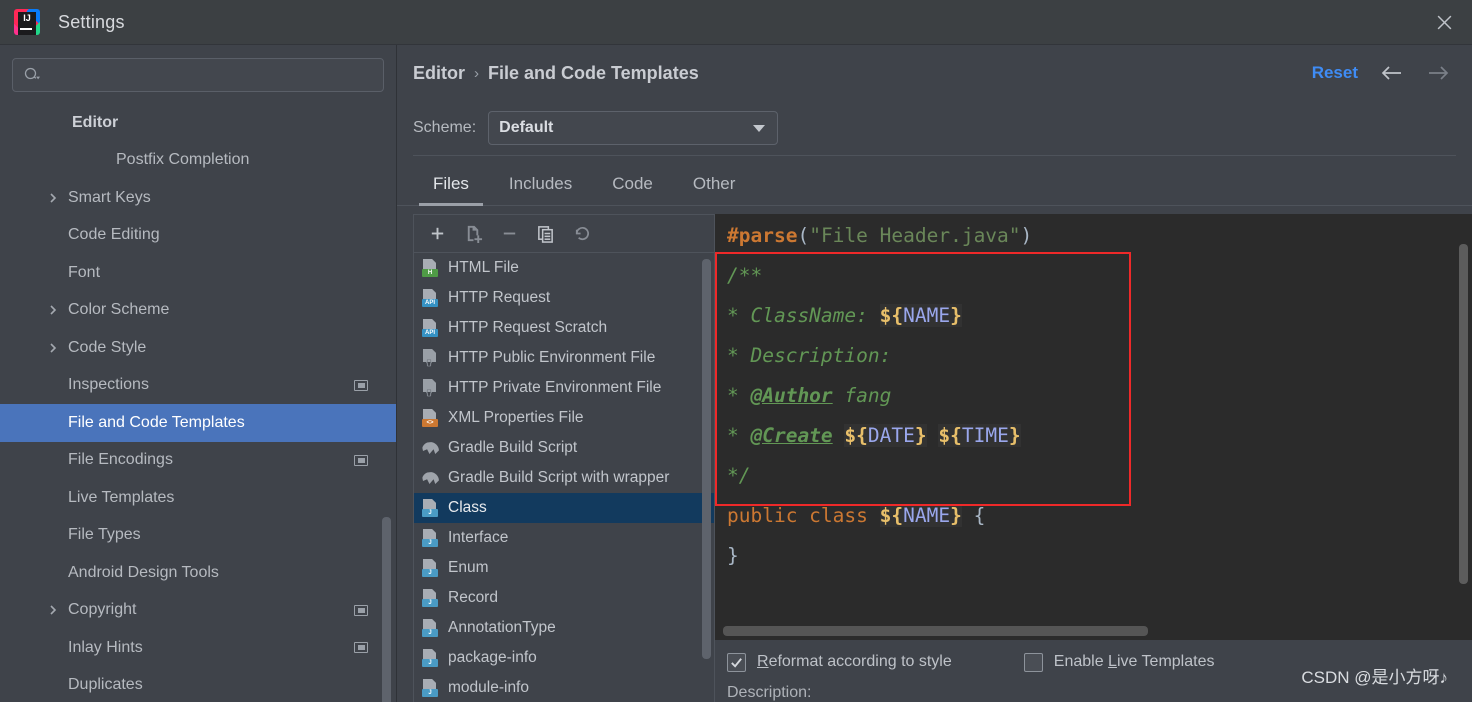 This screenshot has width=1472, height=702. Describe the element at coordinates (198, 311) in the screenshot. I see `sidebar-item-color-scheme: Color Scheme` at that location.